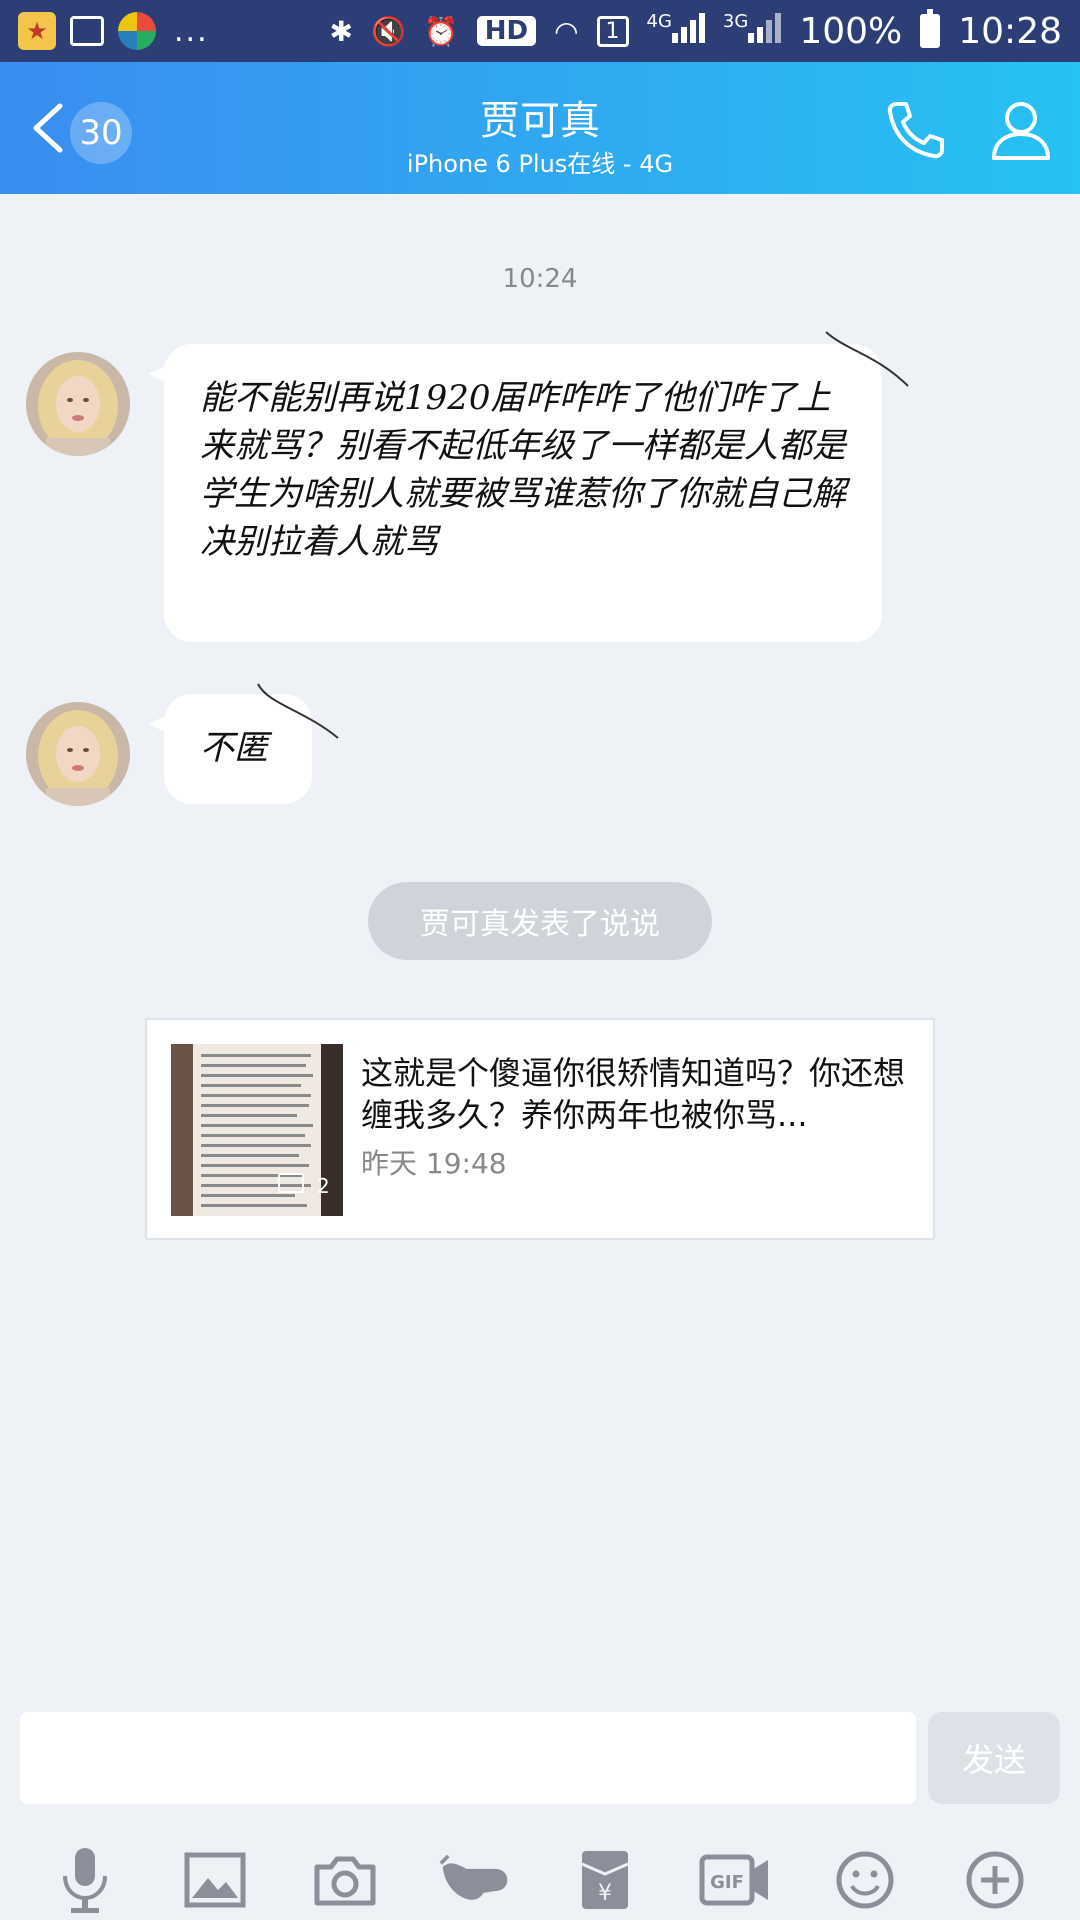 The width and height of the screenshot is (1080, 1920). I want to click on post-thumbnail: 2, so click(257, 1130).